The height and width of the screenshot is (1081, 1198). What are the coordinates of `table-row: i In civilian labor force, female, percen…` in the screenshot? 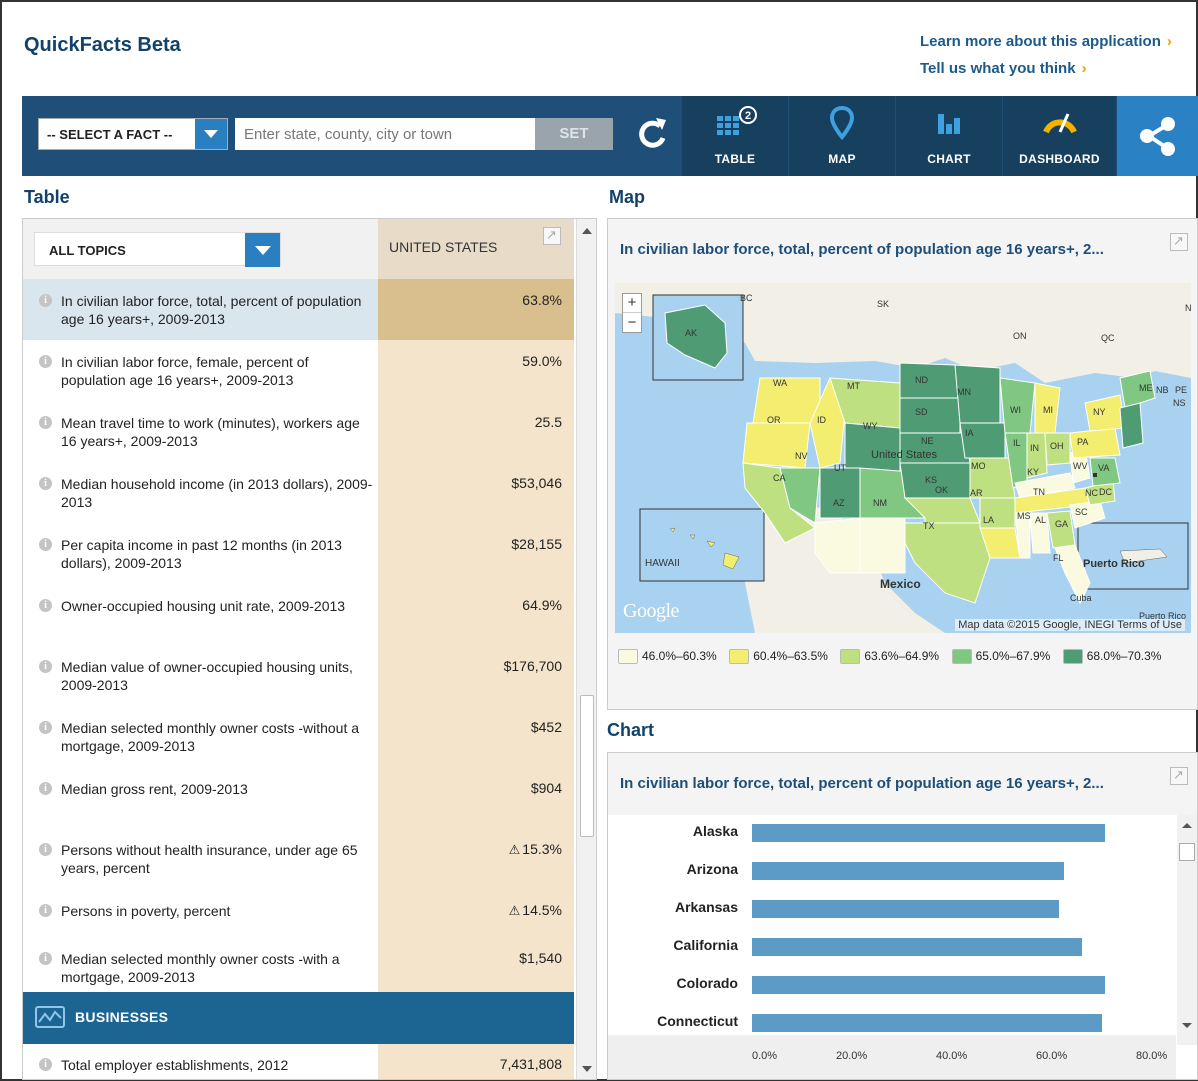 It's located at (298, 370).